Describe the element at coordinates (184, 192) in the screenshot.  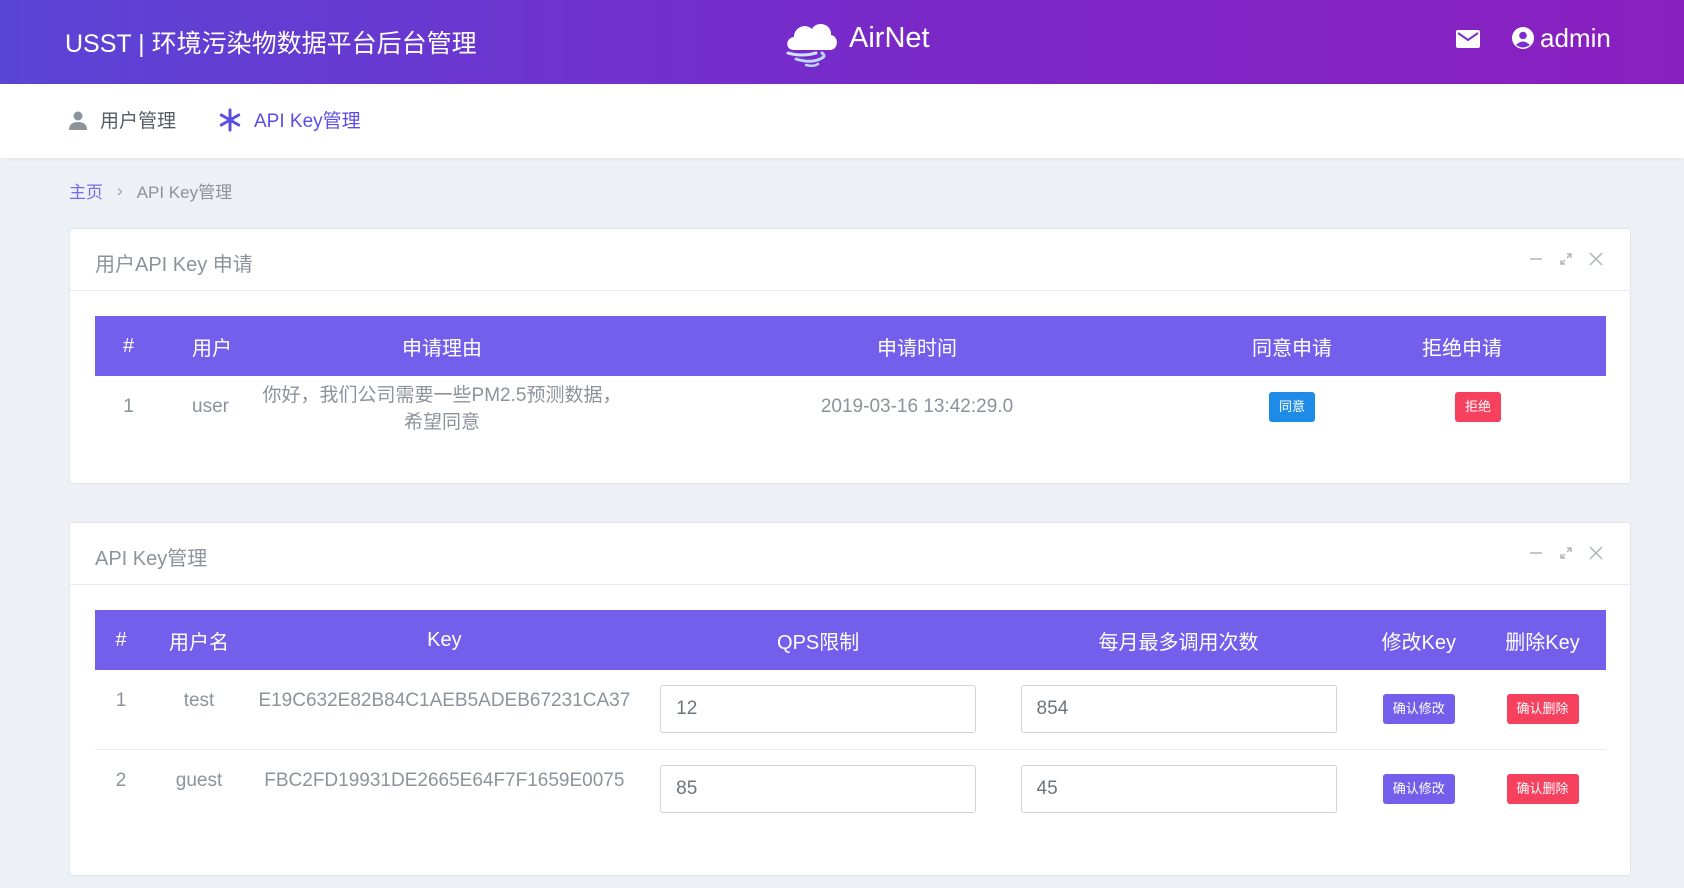
I see `breadcrumb-current: API Key管理` at that location.